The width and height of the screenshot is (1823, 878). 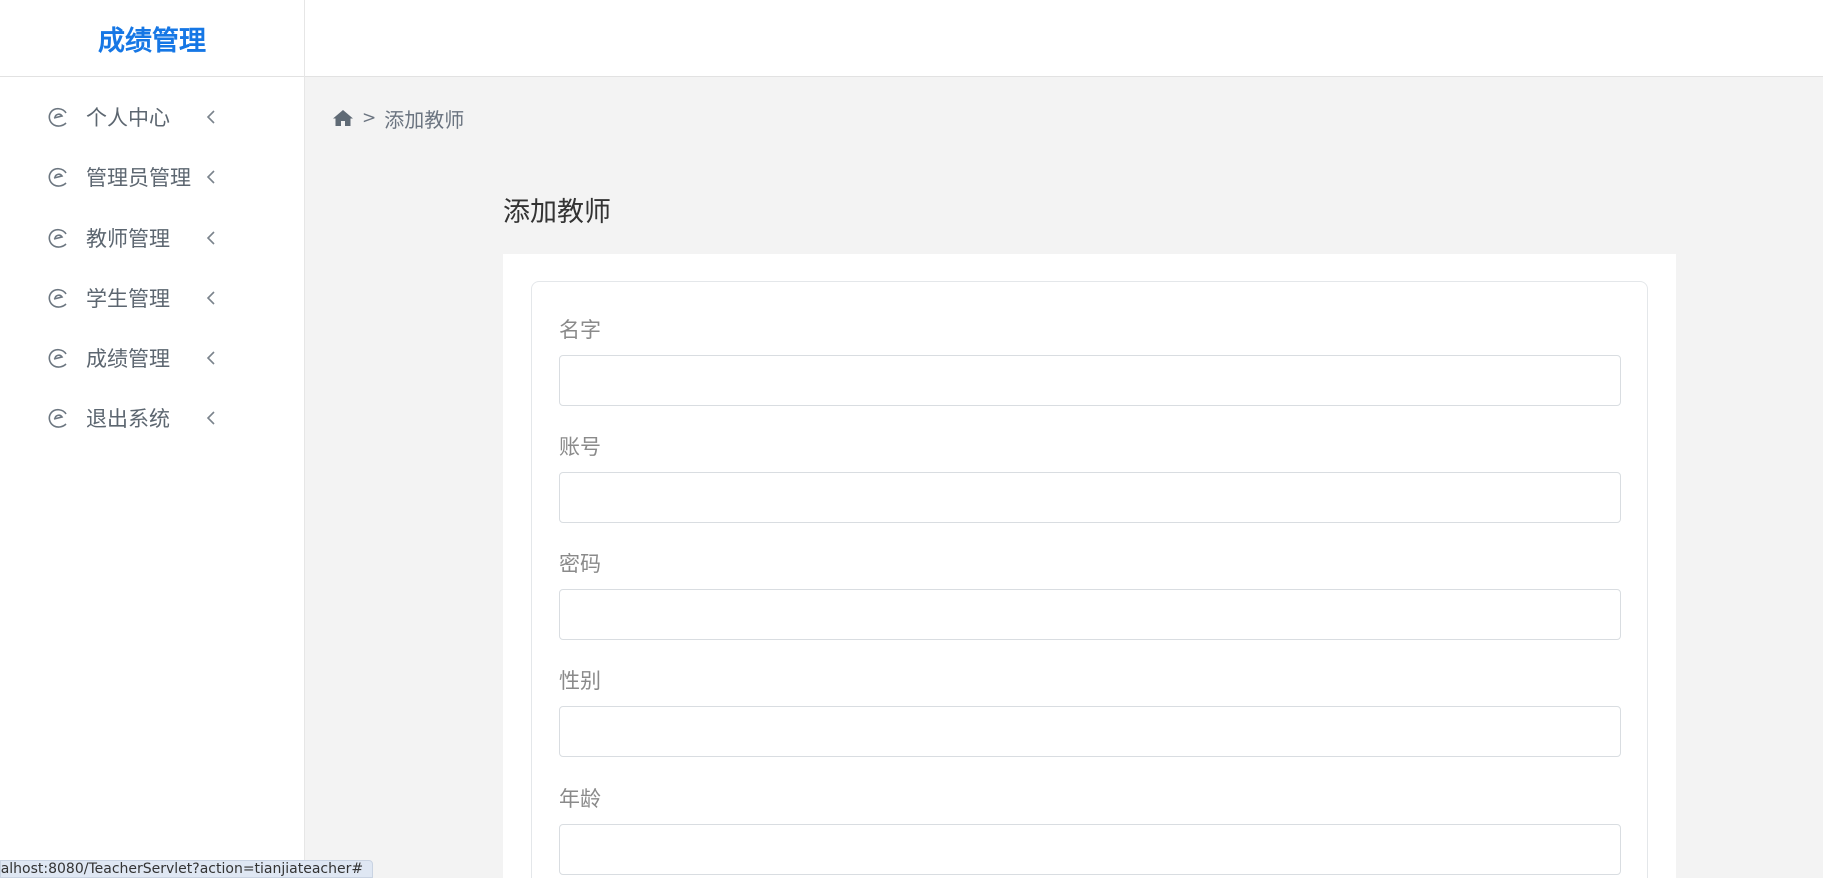 I want to click on password-field, so click(x=1090, y=614).